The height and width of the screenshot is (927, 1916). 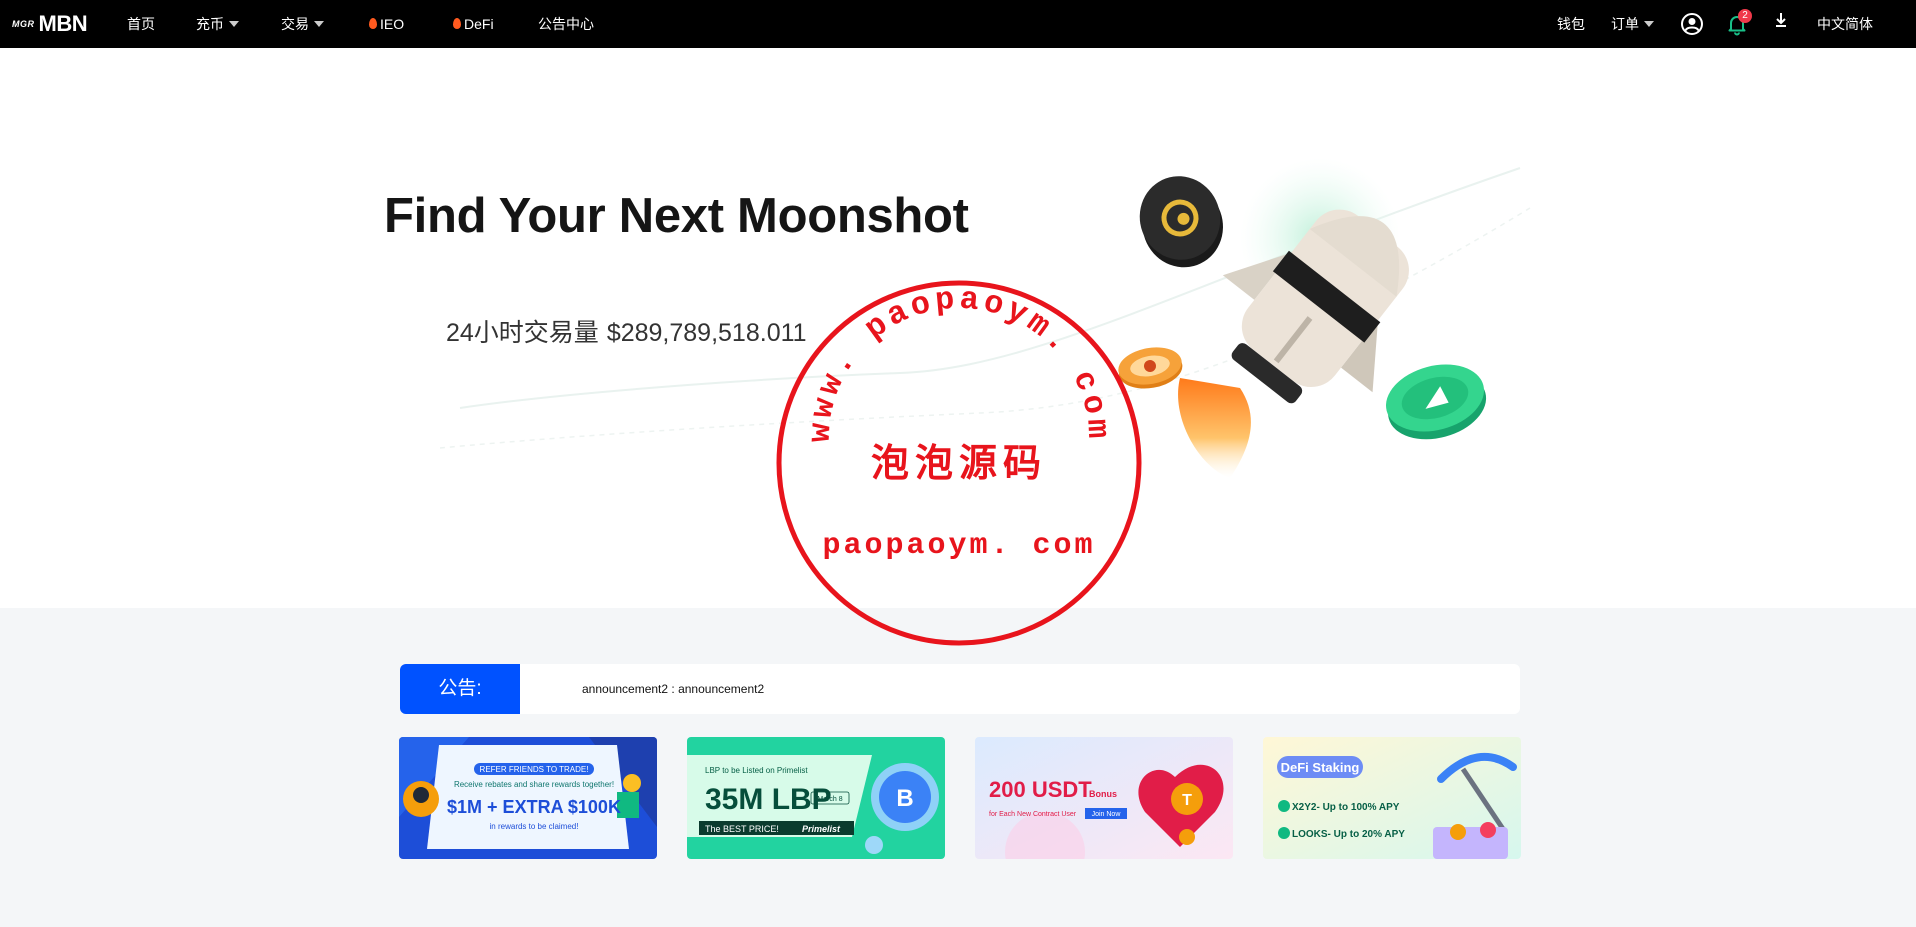 What do you see at coordinates (821, 829) in the screenshot?
I see `banner-lbp-line5: Primelist` at bounding box center [821, 829].